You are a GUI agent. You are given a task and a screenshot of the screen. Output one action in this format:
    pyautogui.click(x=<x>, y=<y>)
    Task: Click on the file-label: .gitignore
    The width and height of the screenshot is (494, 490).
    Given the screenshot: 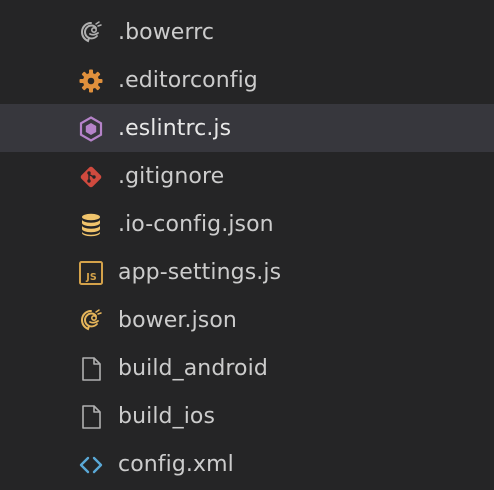 What is the action you would take?
    pyautogui.click(x=171, y=176)
    